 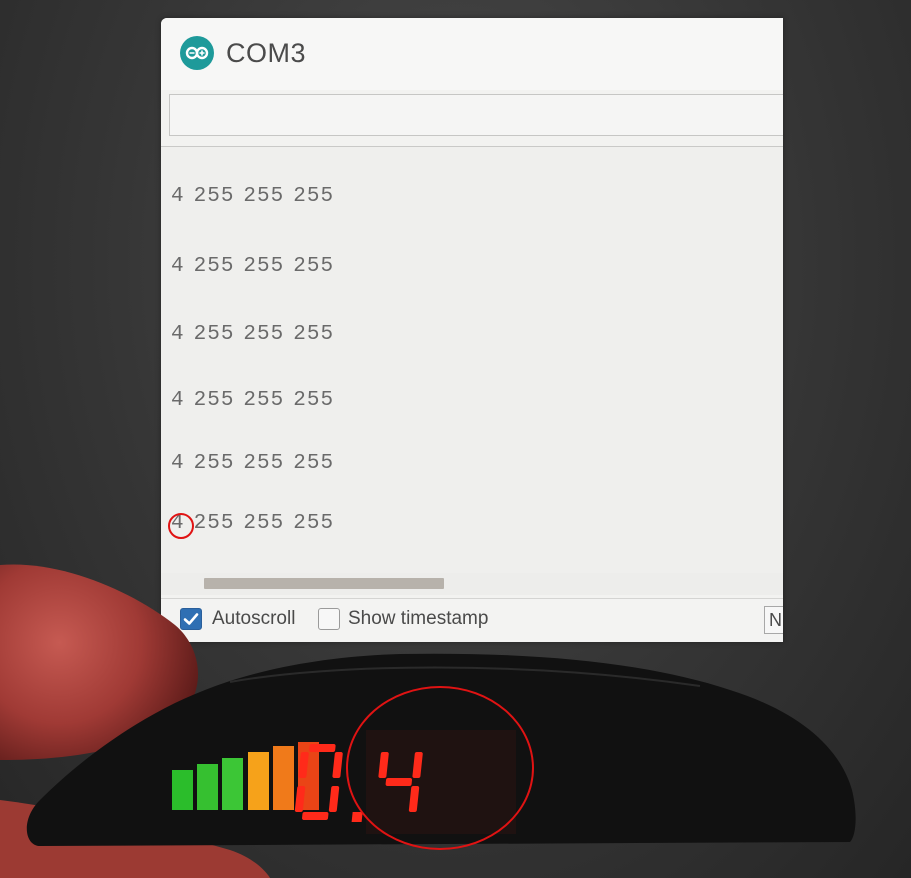 I want to click on highlight-circle-small, so click(x=181, y=526).